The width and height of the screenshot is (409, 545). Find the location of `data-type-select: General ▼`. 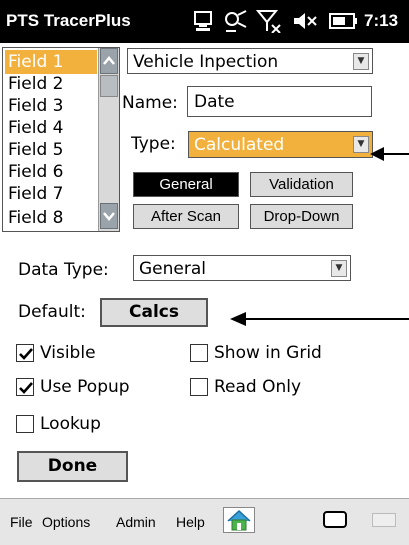

data-type-select: General ▼ is located at coordinates (242, 268).